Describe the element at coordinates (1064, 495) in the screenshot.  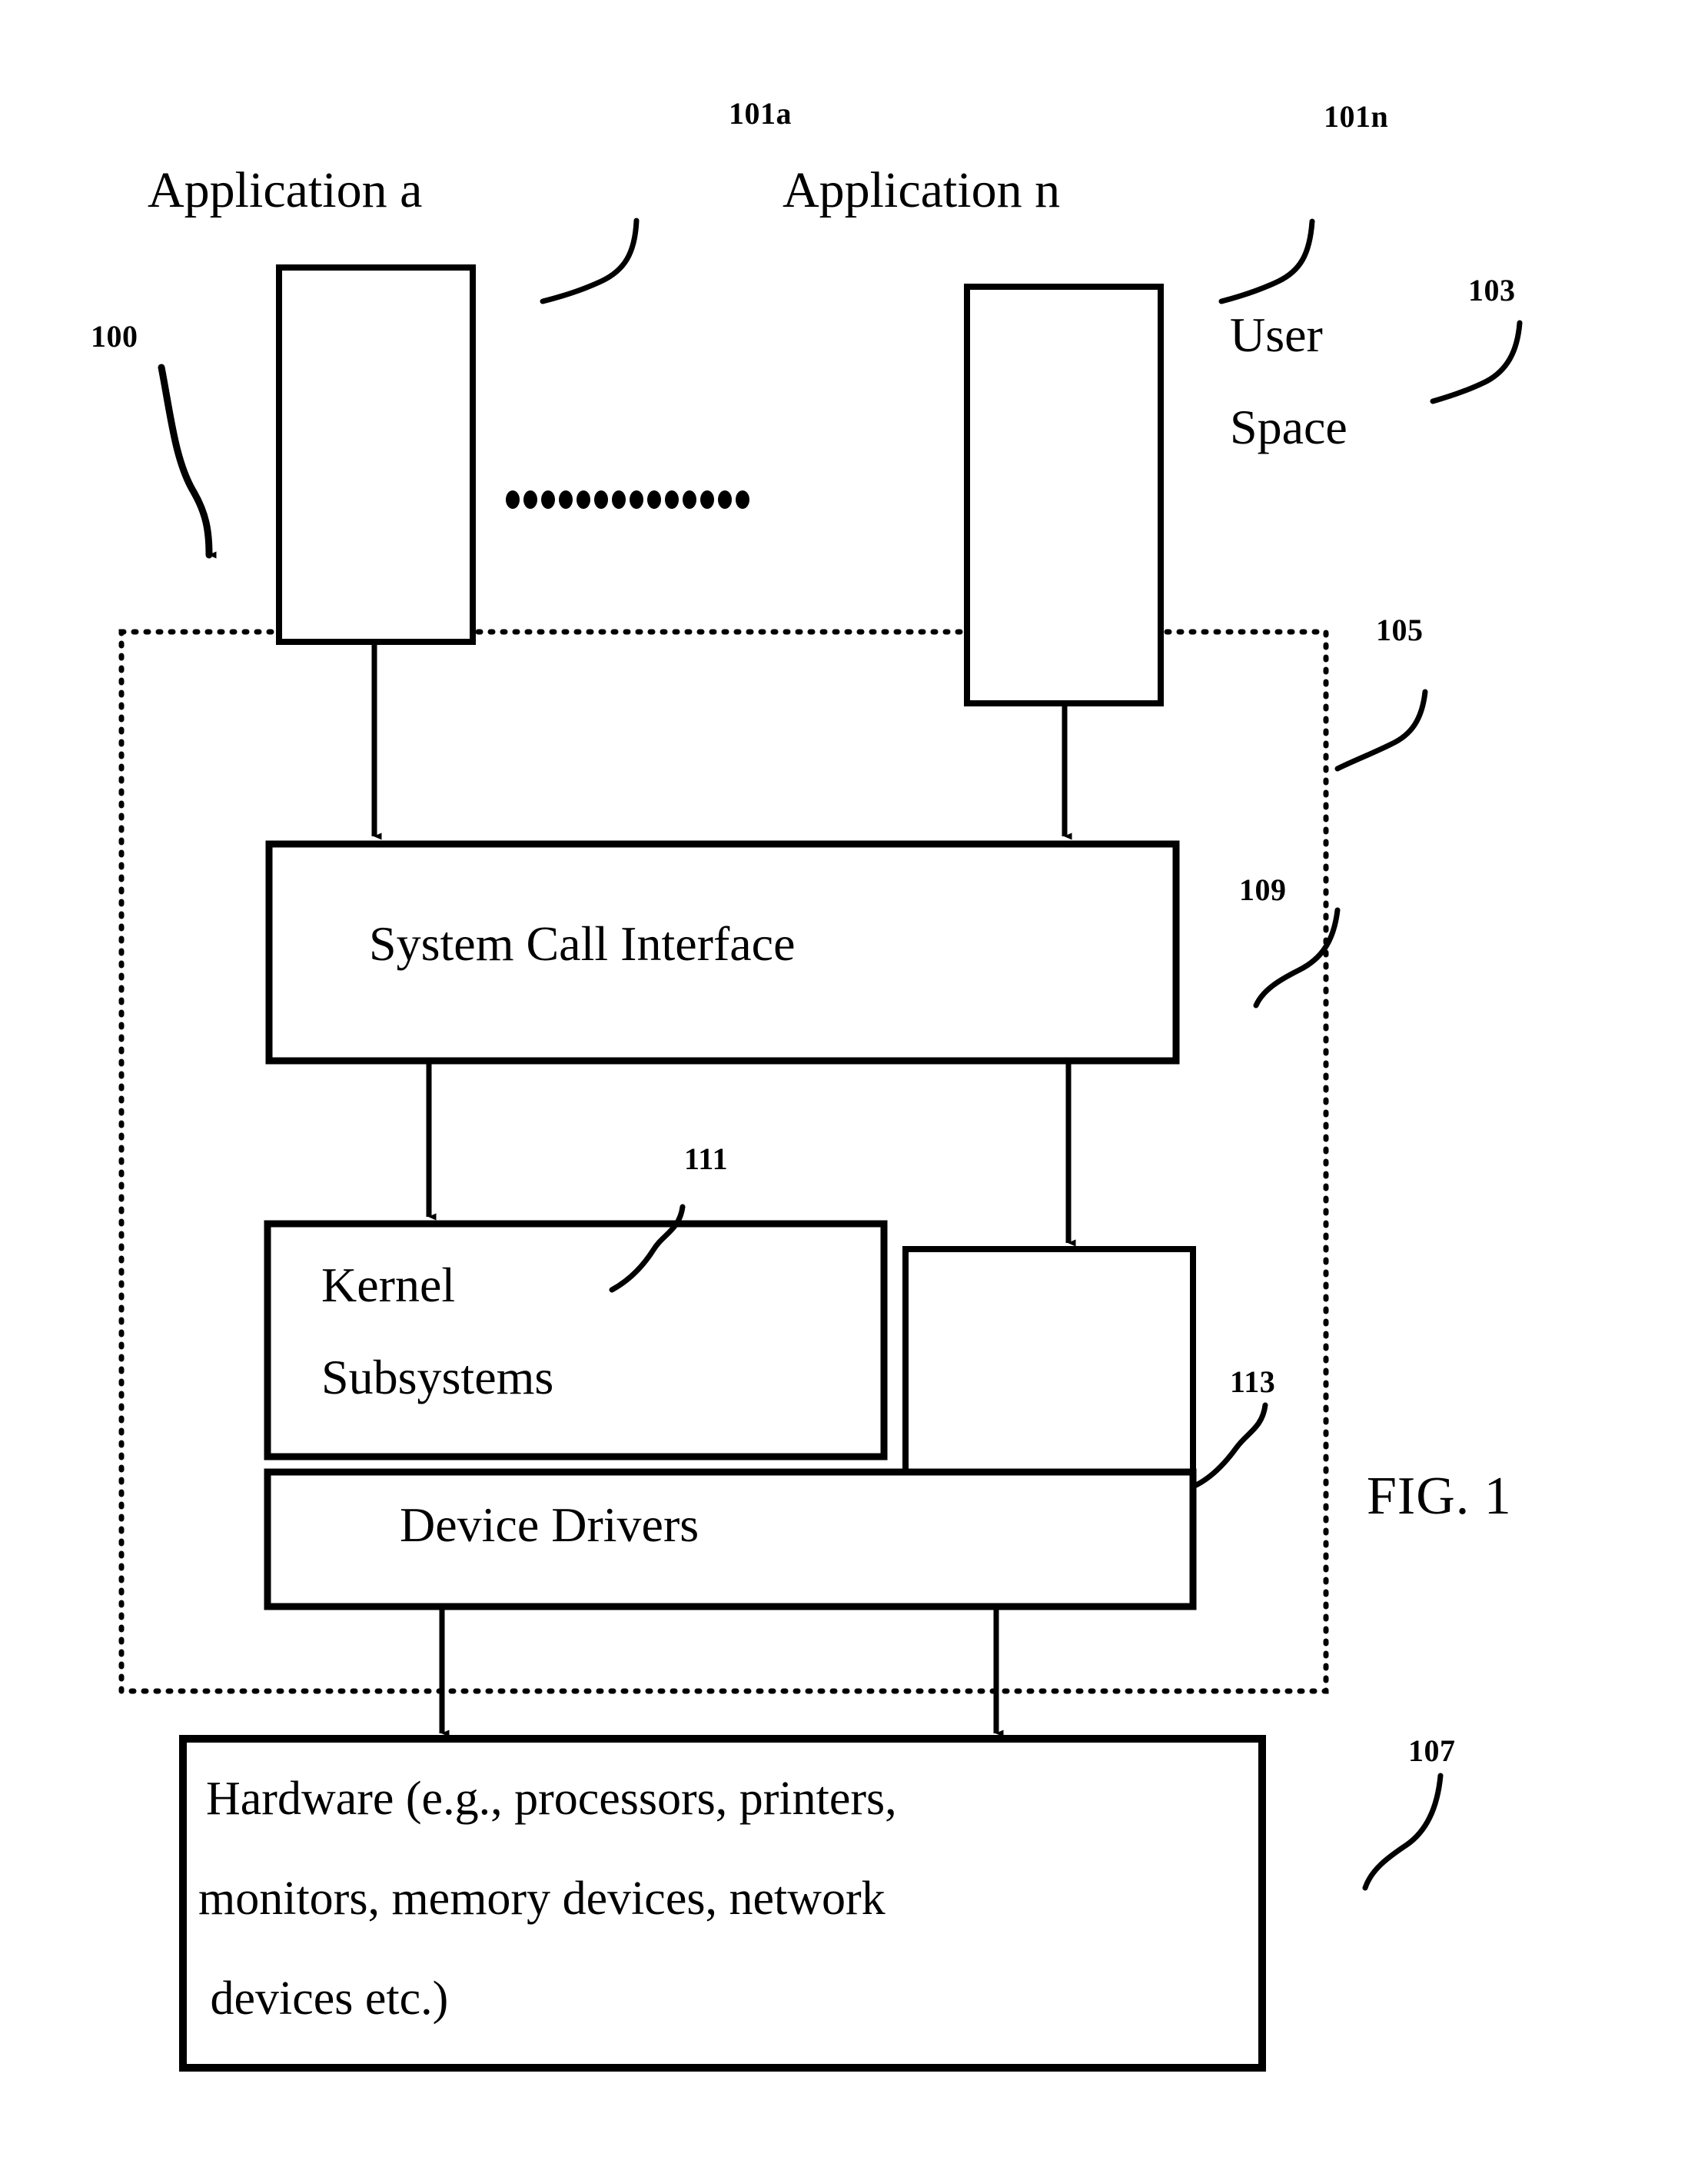
I see `application-n-box` at that location.